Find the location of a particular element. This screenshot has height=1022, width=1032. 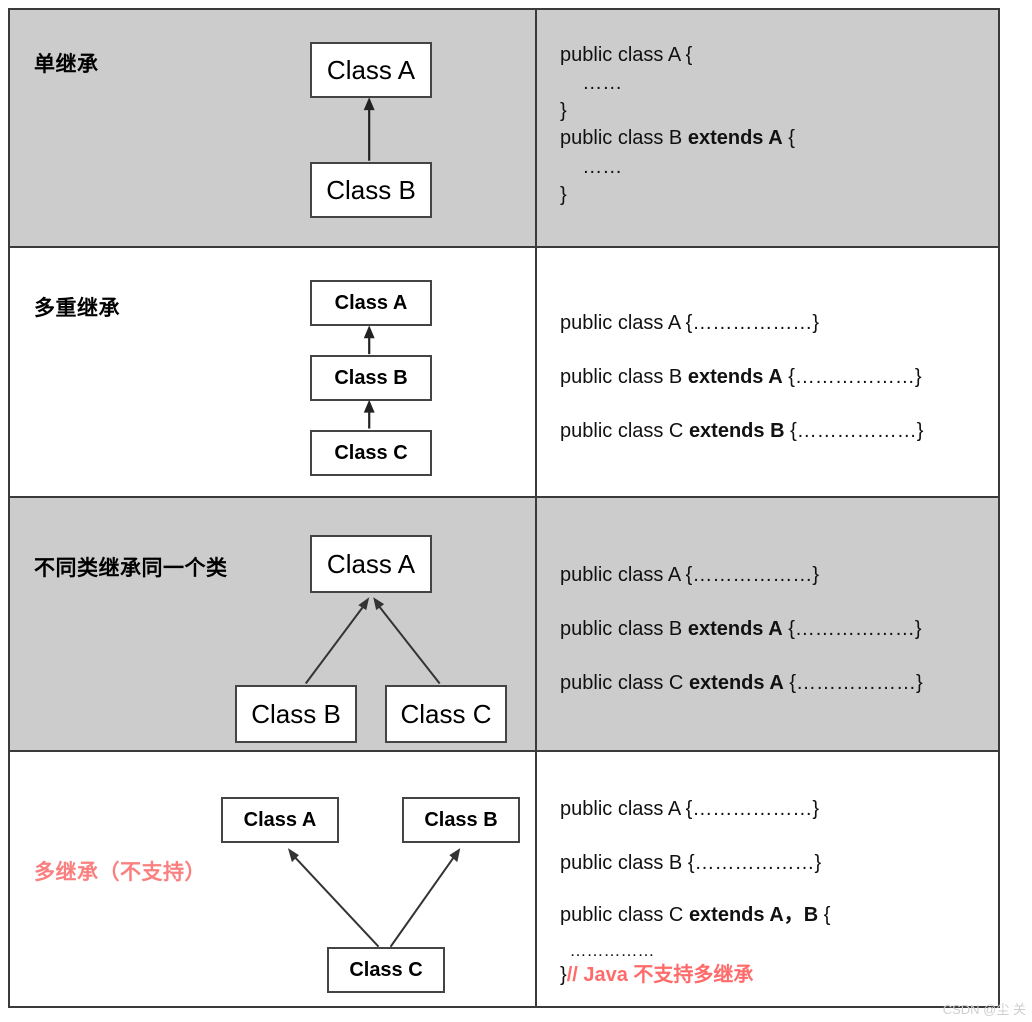

code-line: public class C extends B {………………} is located at coordinates (742, 431).